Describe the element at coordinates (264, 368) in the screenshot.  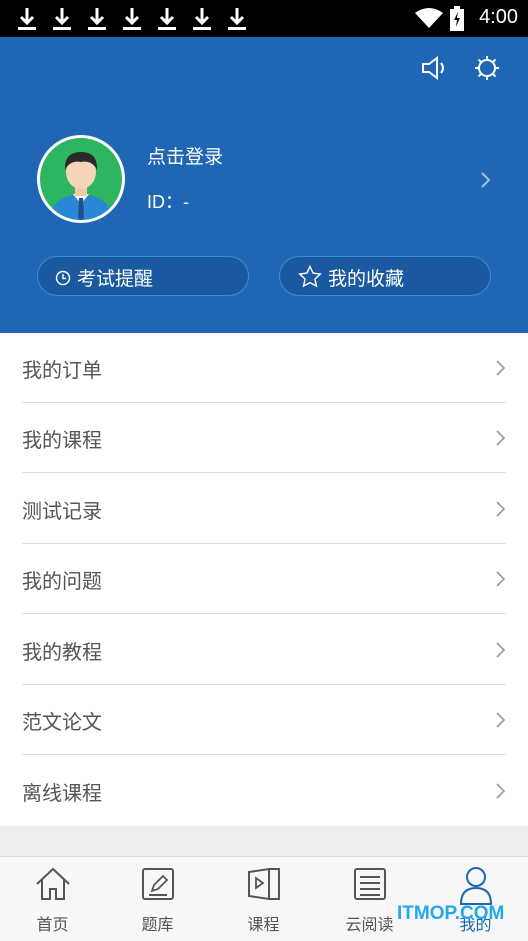
I see `menu-item-orders: 我的订单` at that location.